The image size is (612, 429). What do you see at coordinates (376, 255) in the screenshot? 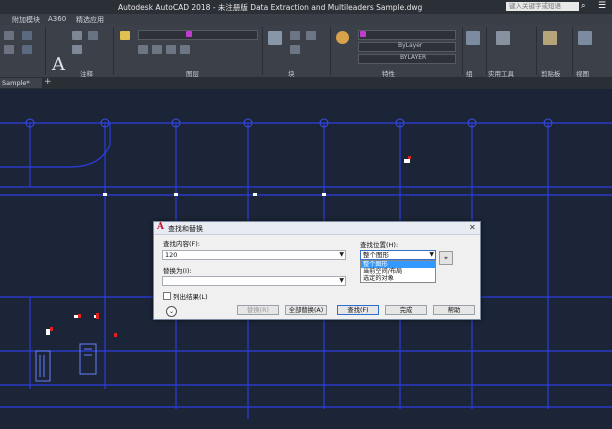
I see `find-where-value: 整个图形` at bounding box center [376, 255].